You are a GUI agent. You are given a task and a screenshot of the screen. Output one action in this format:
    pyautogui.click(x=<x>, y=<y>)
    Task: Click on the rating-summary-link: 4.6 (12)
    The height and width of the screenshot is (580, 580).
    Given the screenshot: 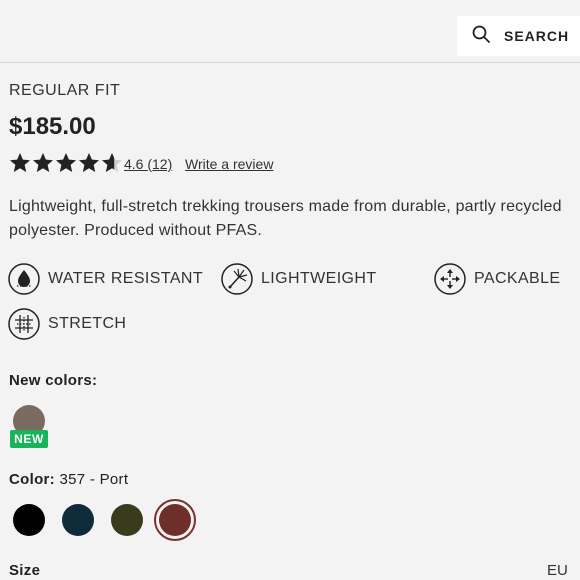 What is the action you would take?
    pyautogui.click(x=148, y=164)
    